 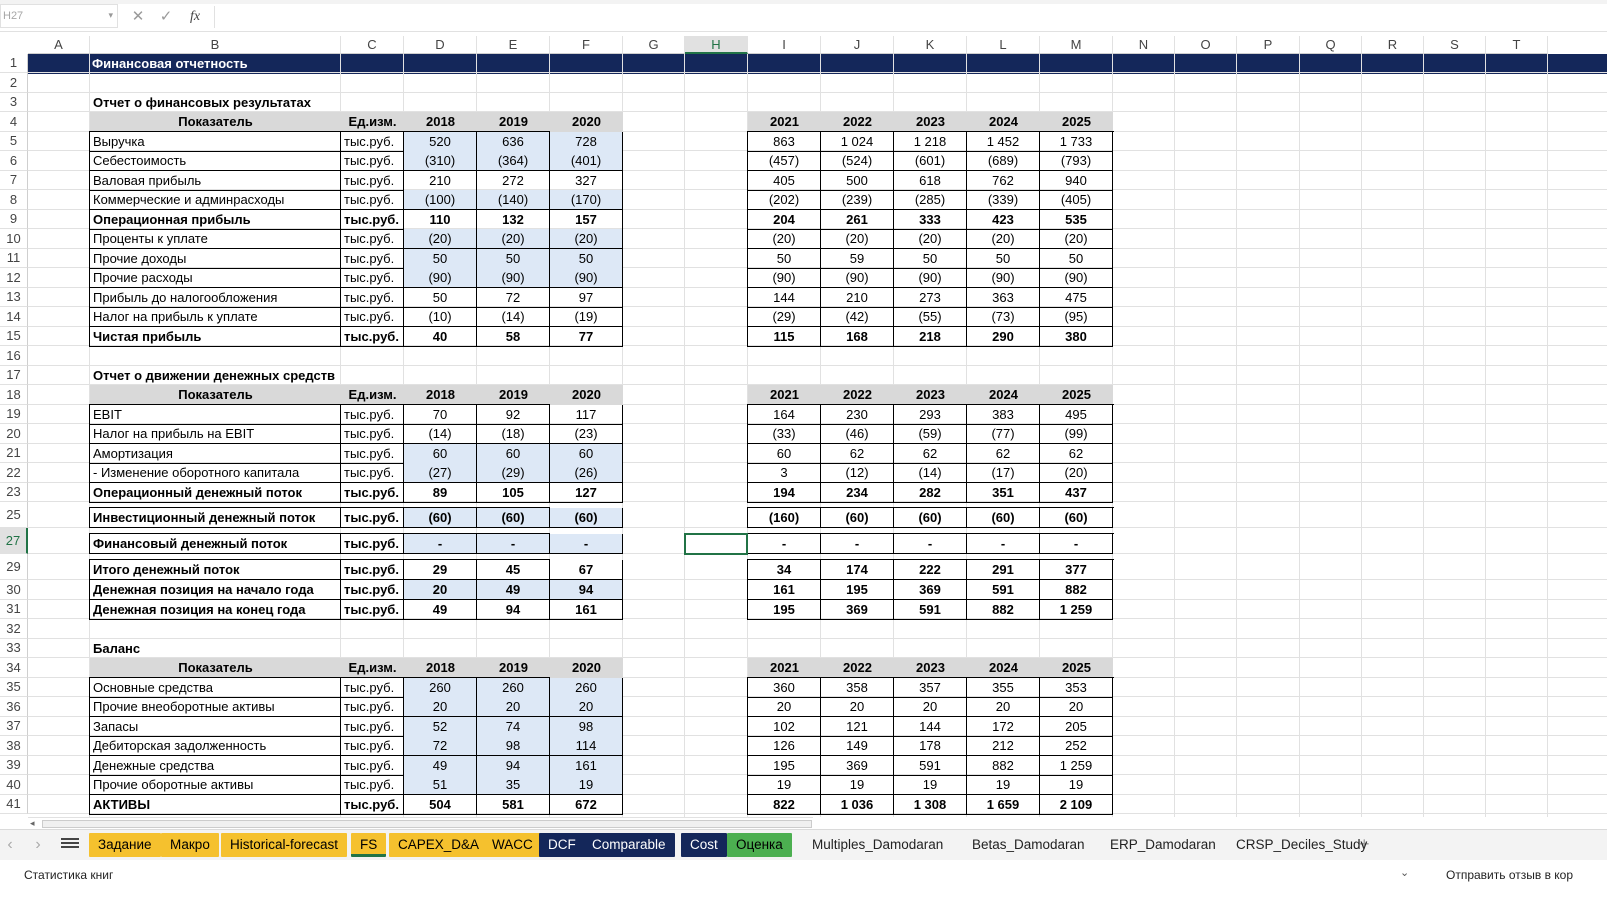 I want to click on value-cell: 94, so click(x=586, y=590).